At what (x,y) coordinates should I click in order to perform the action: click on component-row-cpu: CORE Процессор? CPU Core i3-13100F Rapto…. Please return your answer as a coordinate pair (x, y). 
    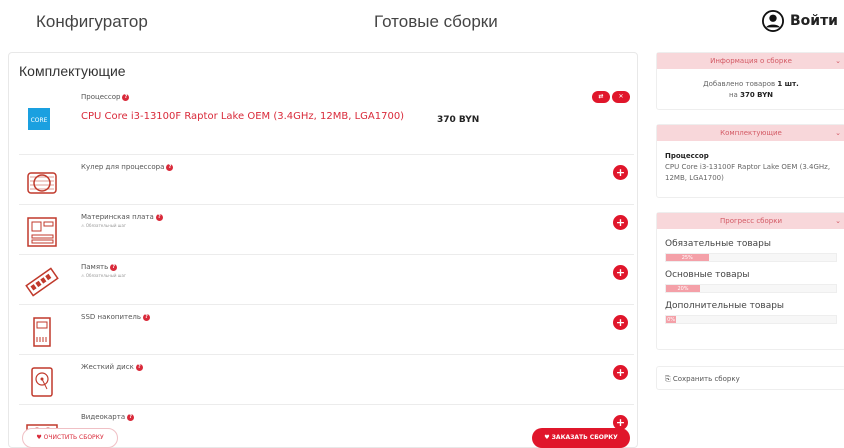
    Looking at the image, I should click on (326, 120).